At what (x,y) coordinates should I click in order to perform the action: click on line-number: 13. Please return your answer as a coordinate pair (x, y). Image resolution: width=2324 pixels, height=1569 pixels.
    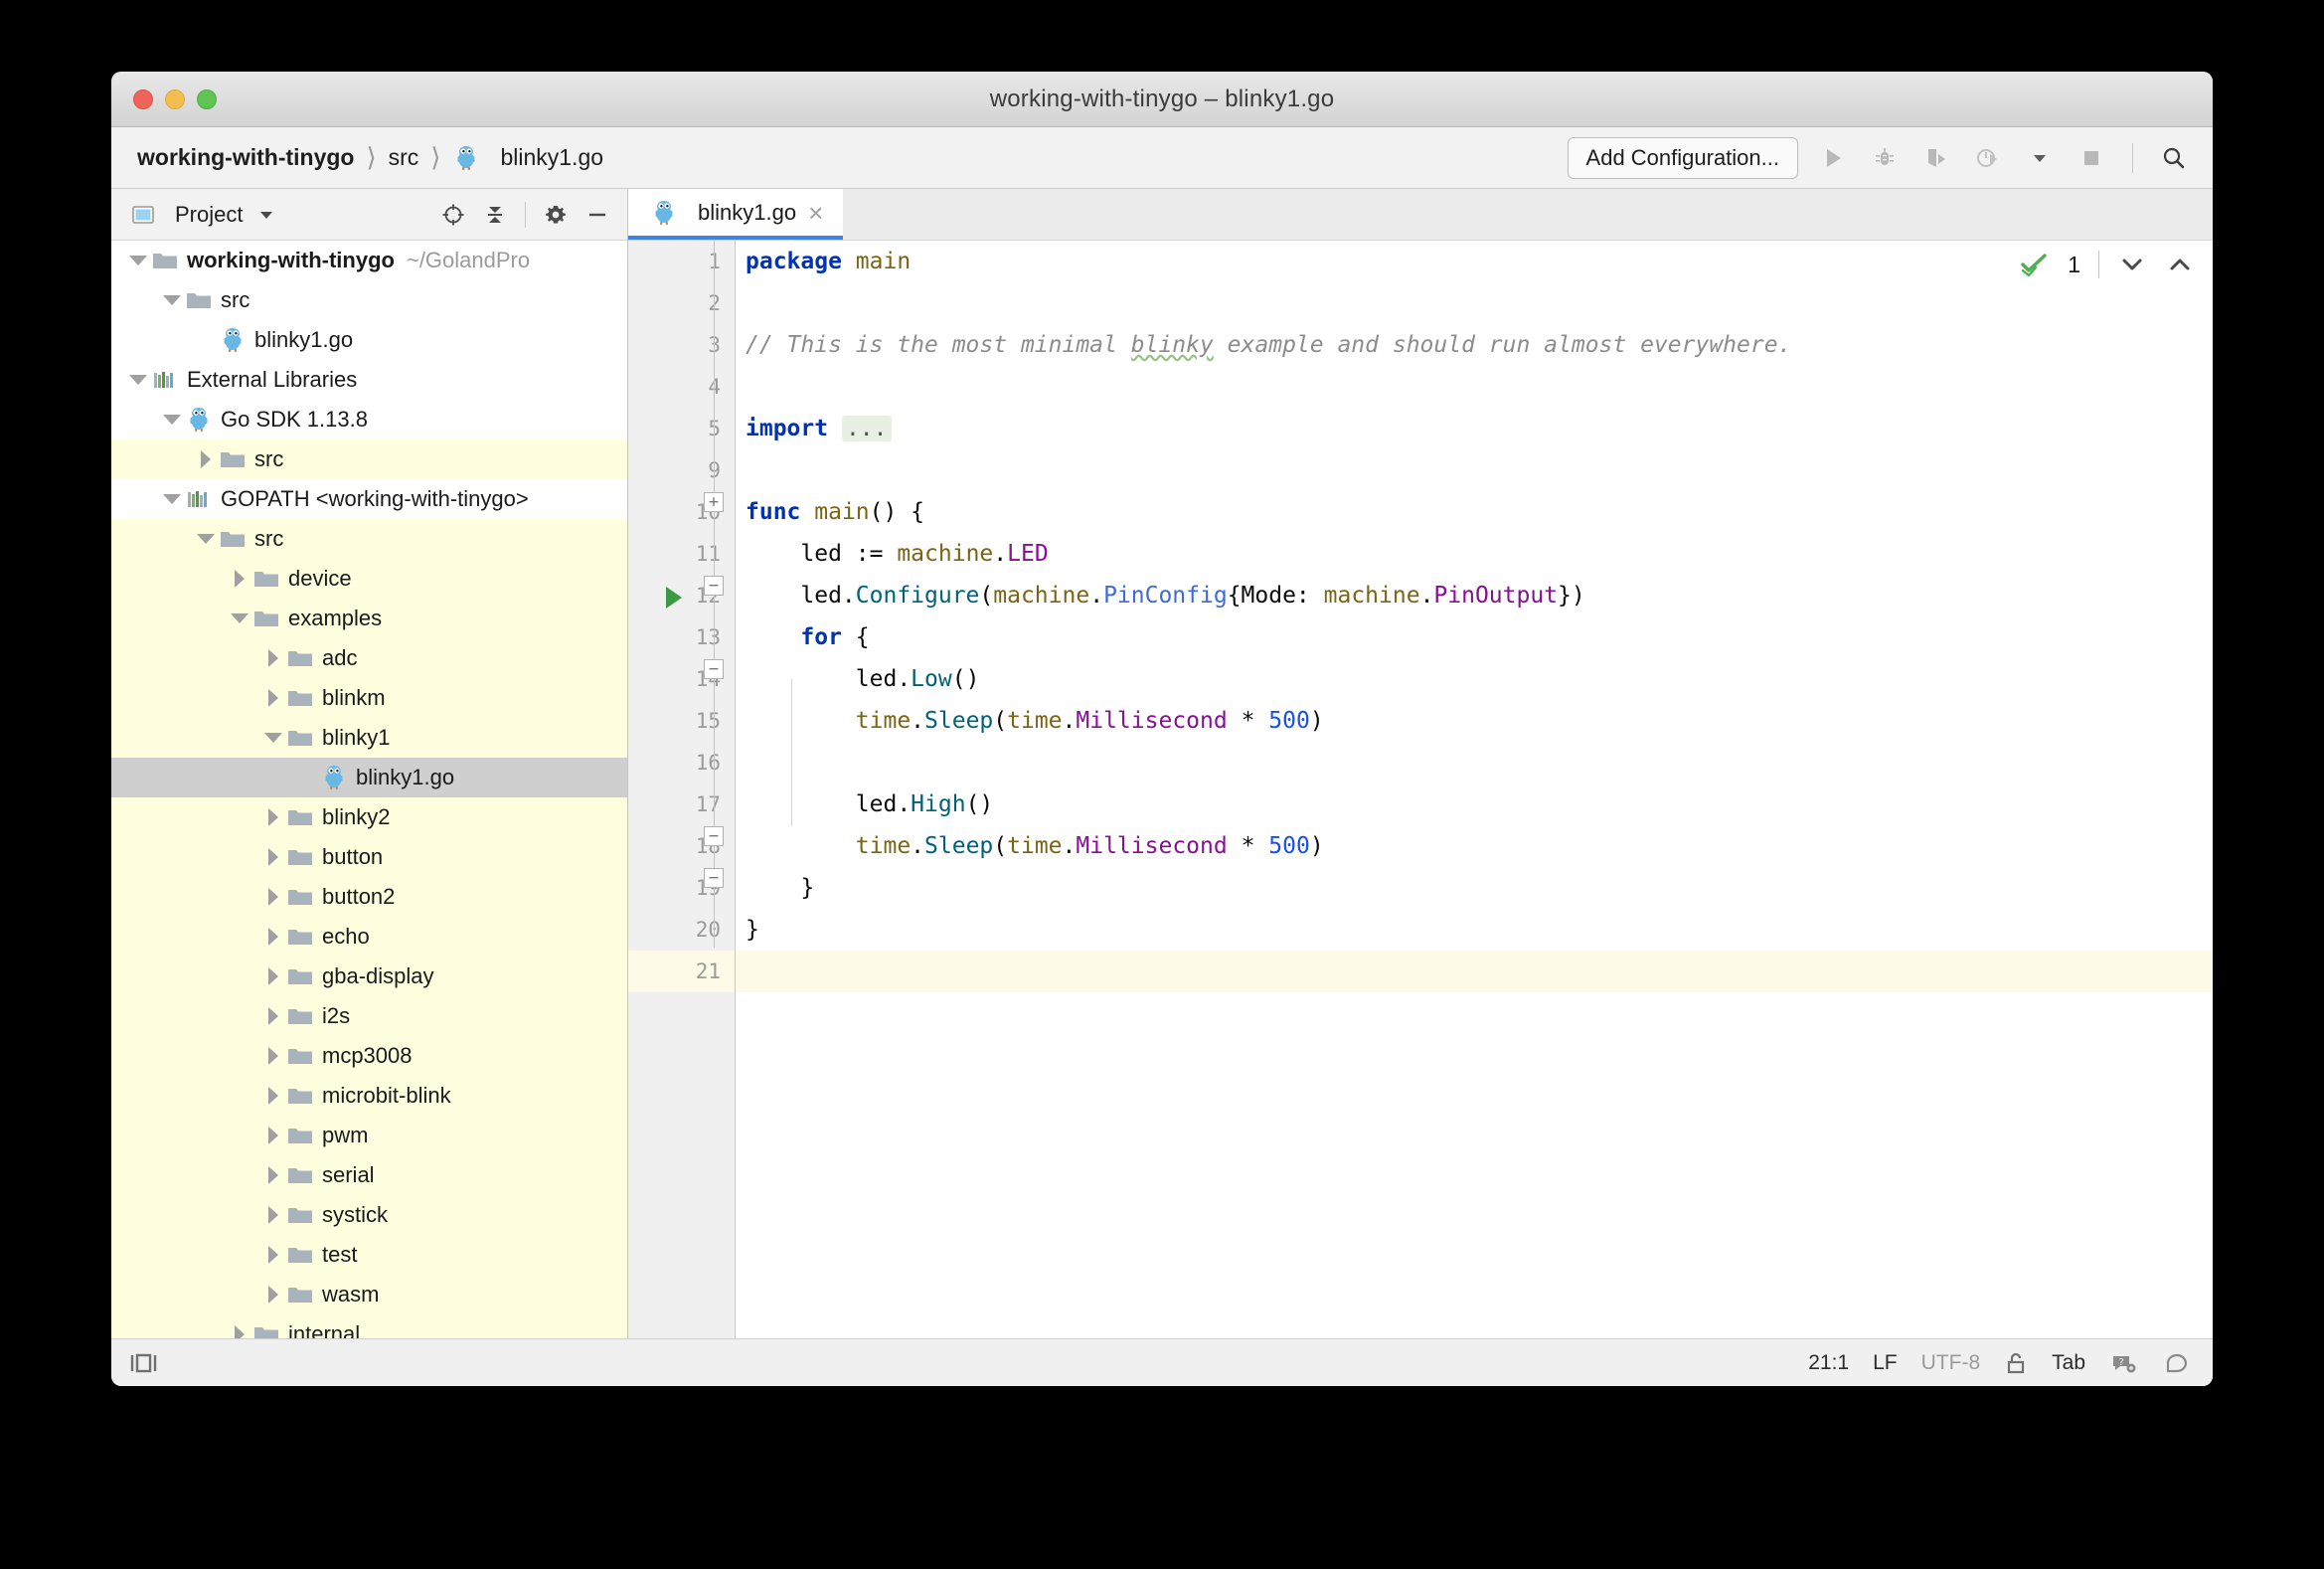
    Looking at the image, I should click on (681, 637).